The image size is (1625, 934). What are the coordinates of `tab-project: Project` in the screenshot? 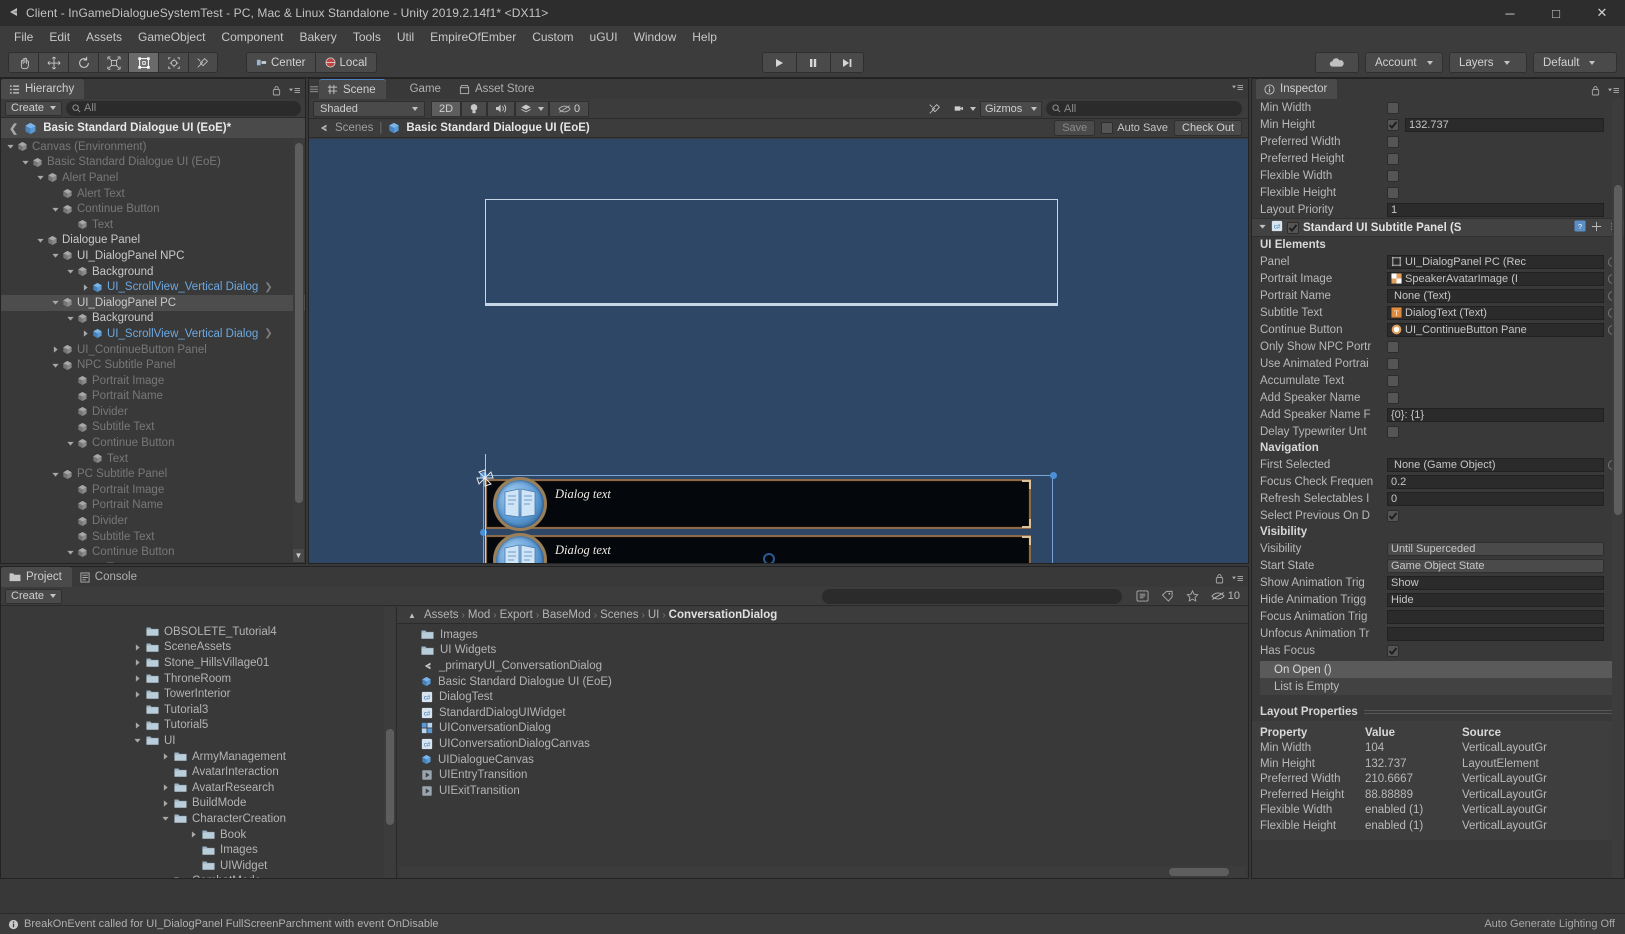 It's located at (36, 577).